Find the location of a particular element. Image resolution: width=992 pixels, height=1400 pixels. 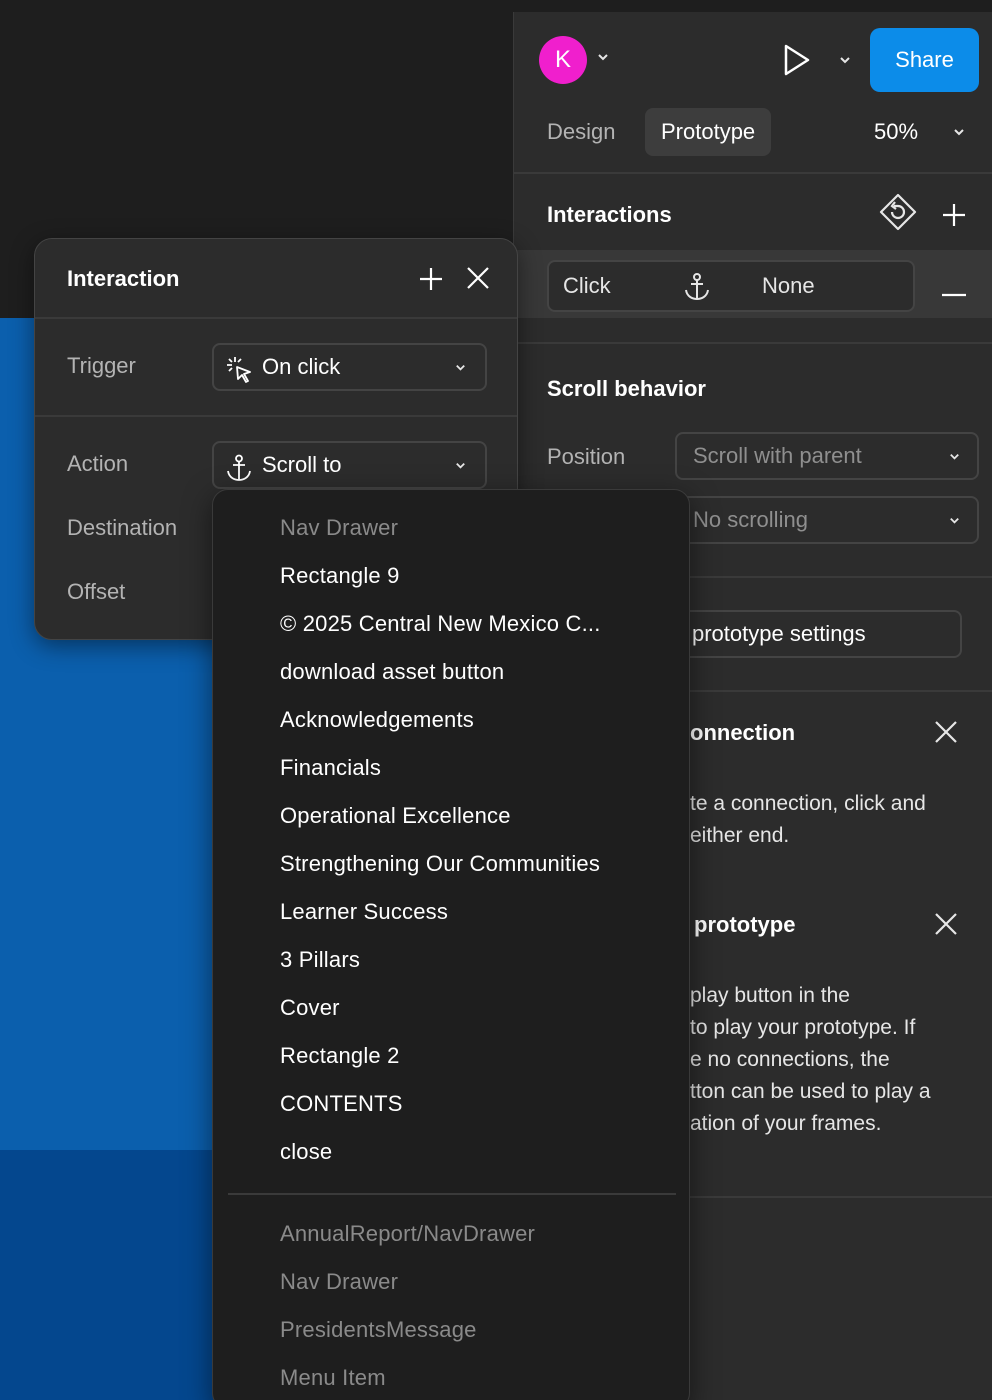

menu-item: Financials is located at coordinates (330, 768).